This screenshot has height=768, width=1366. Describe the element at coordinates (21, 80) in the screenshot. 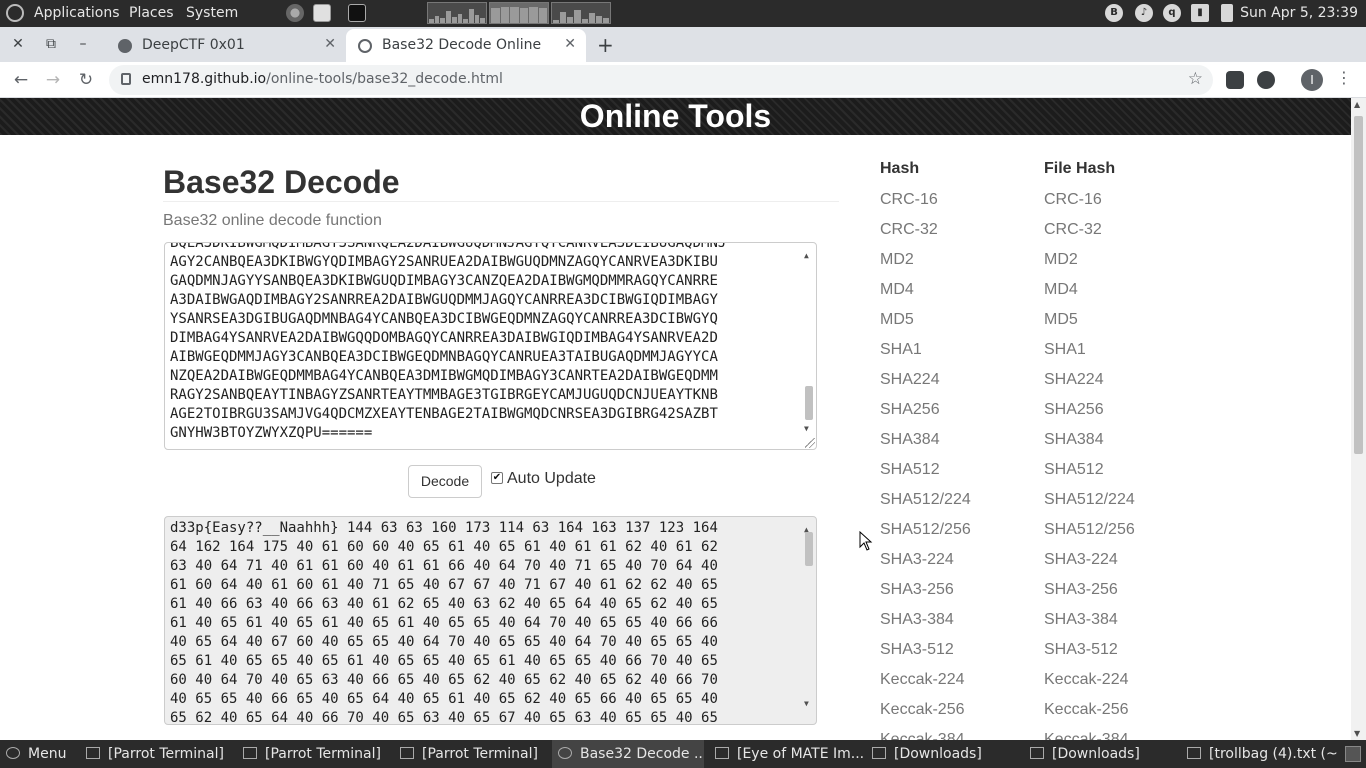

I see `back-arrow-icon: ←` at that location.